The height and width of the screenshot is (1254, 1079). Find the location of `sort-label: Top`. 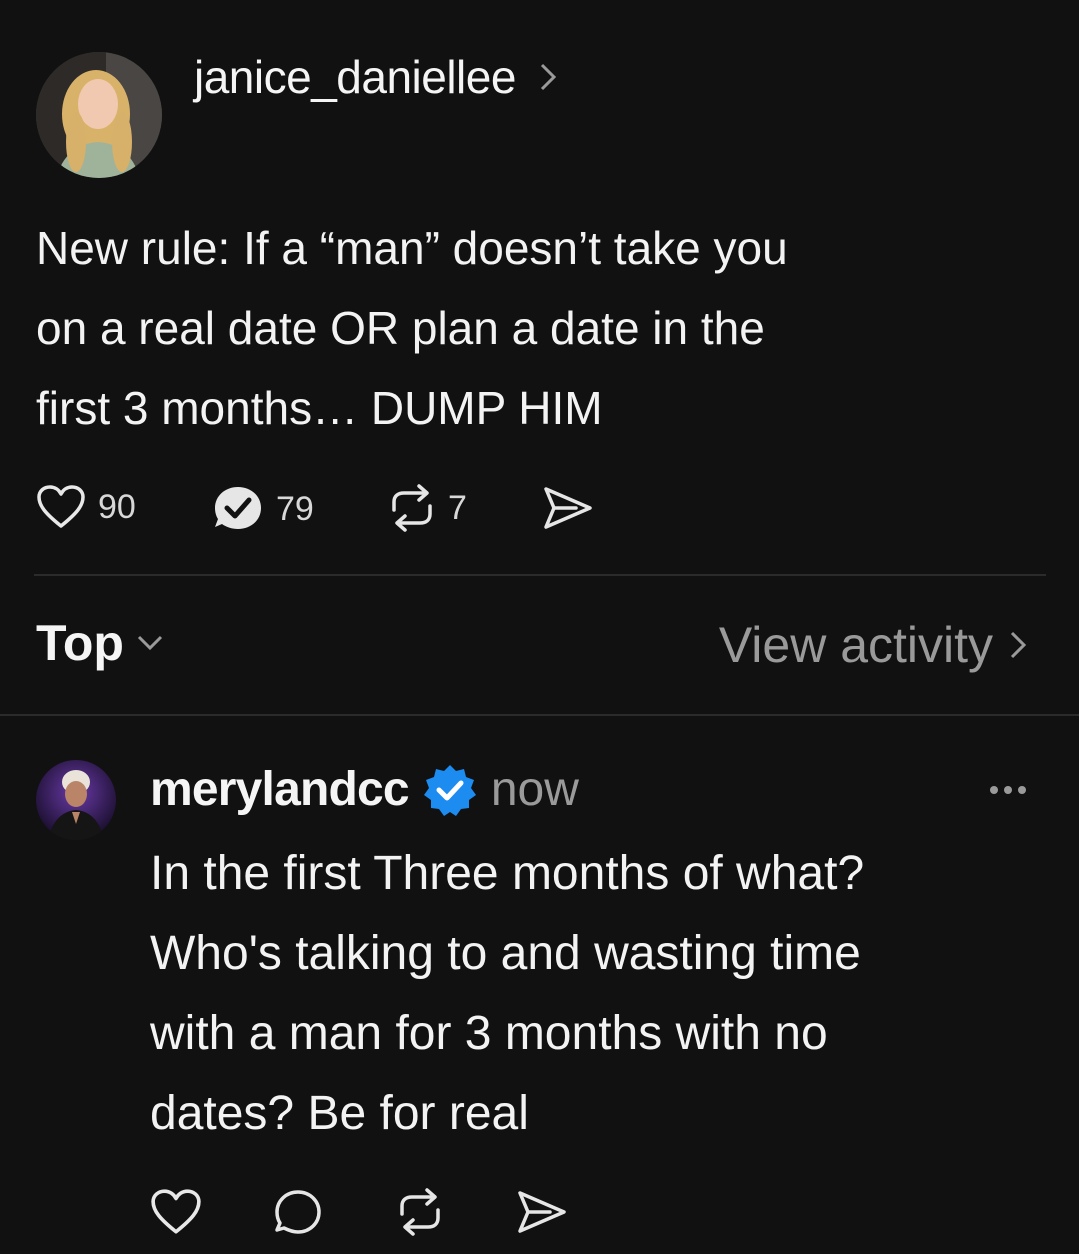

sort-label: Top is located at coordinates (80, 643).